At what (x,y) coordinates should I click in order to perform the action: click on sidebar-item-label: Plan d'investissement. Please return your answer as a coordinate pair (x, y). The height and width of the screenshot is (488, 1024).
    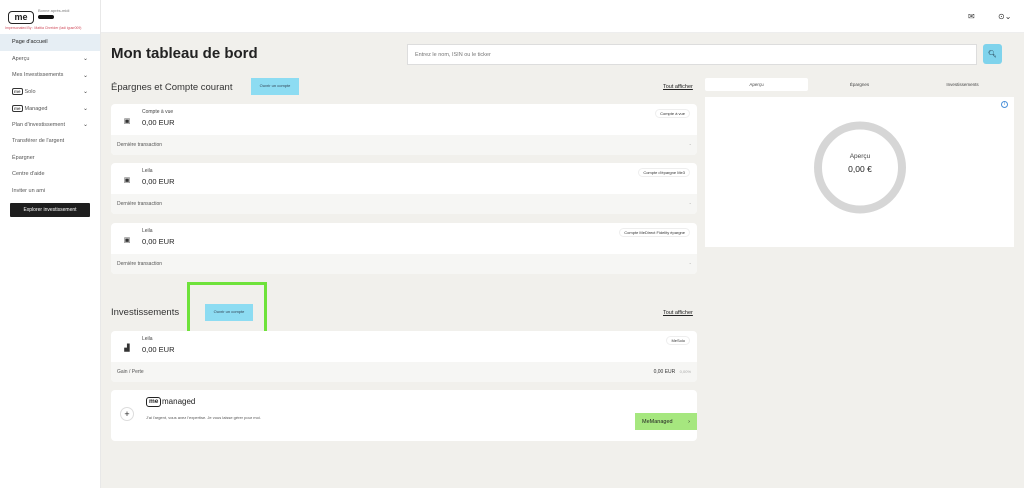
    Looking at the image, I should click on (38, 125).